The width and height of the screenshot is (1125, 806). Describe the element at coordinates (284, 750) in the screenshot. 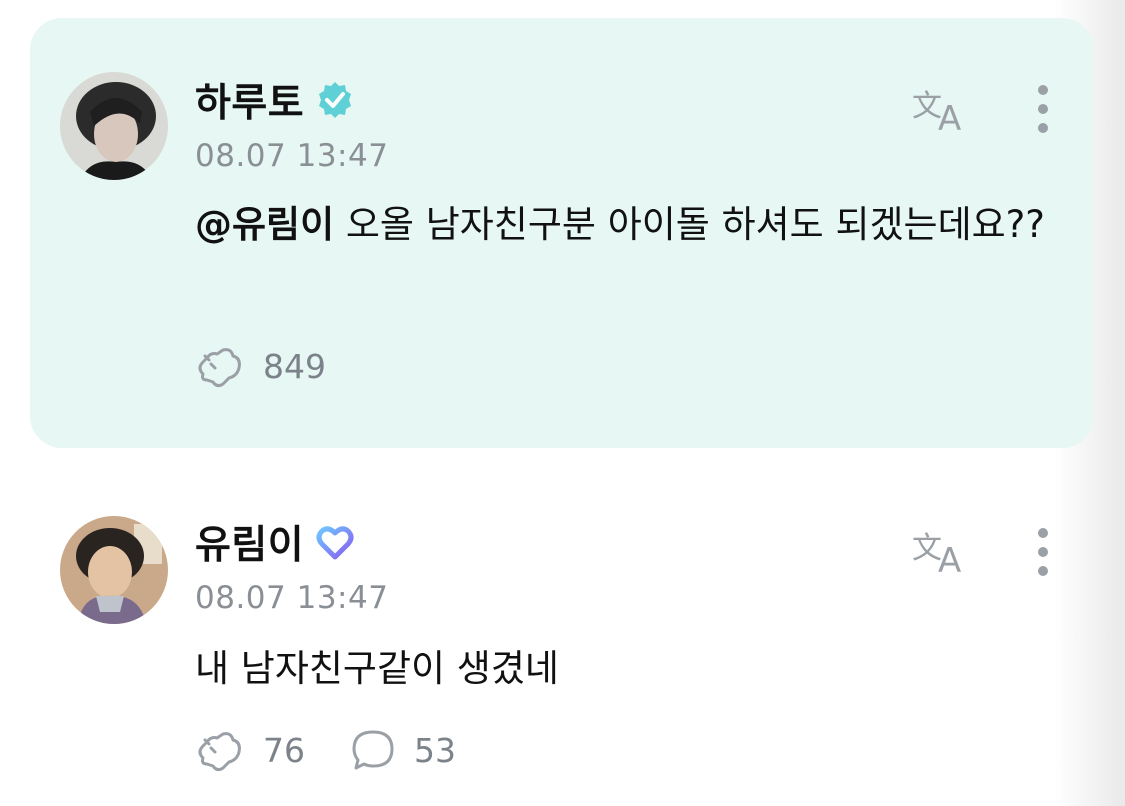

I see `like-count: 76` at that location.